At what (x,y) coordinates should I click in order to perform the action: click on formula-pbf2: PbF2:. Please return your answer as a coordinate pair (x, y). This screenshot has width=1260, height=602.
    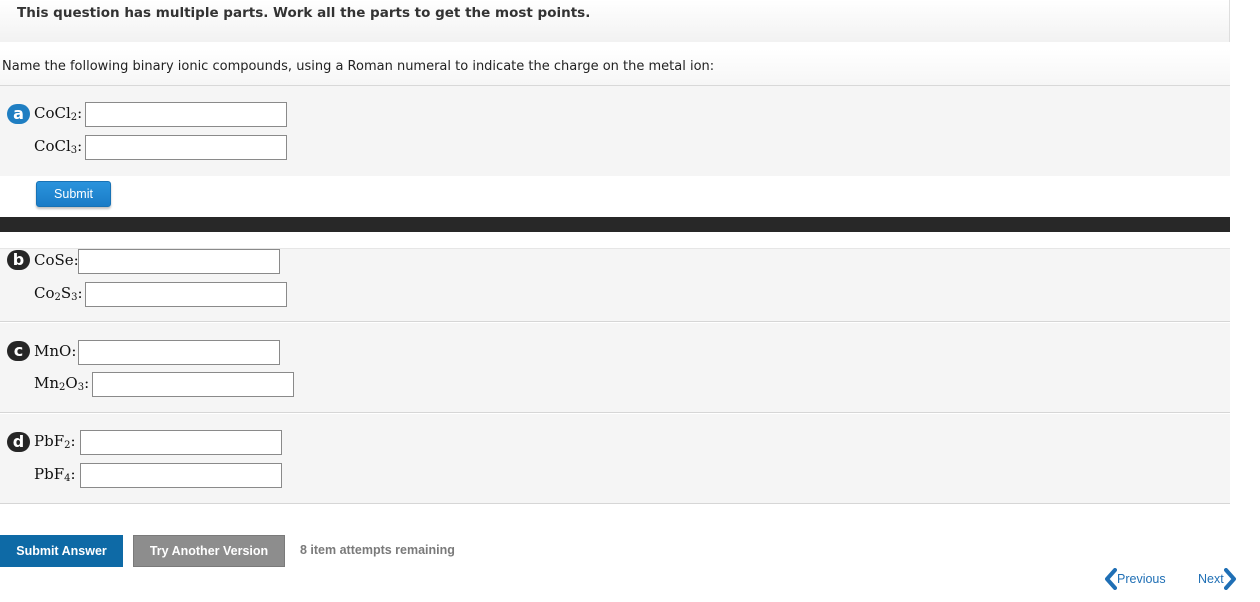
    Looking at the image, I should click on (55, 441).